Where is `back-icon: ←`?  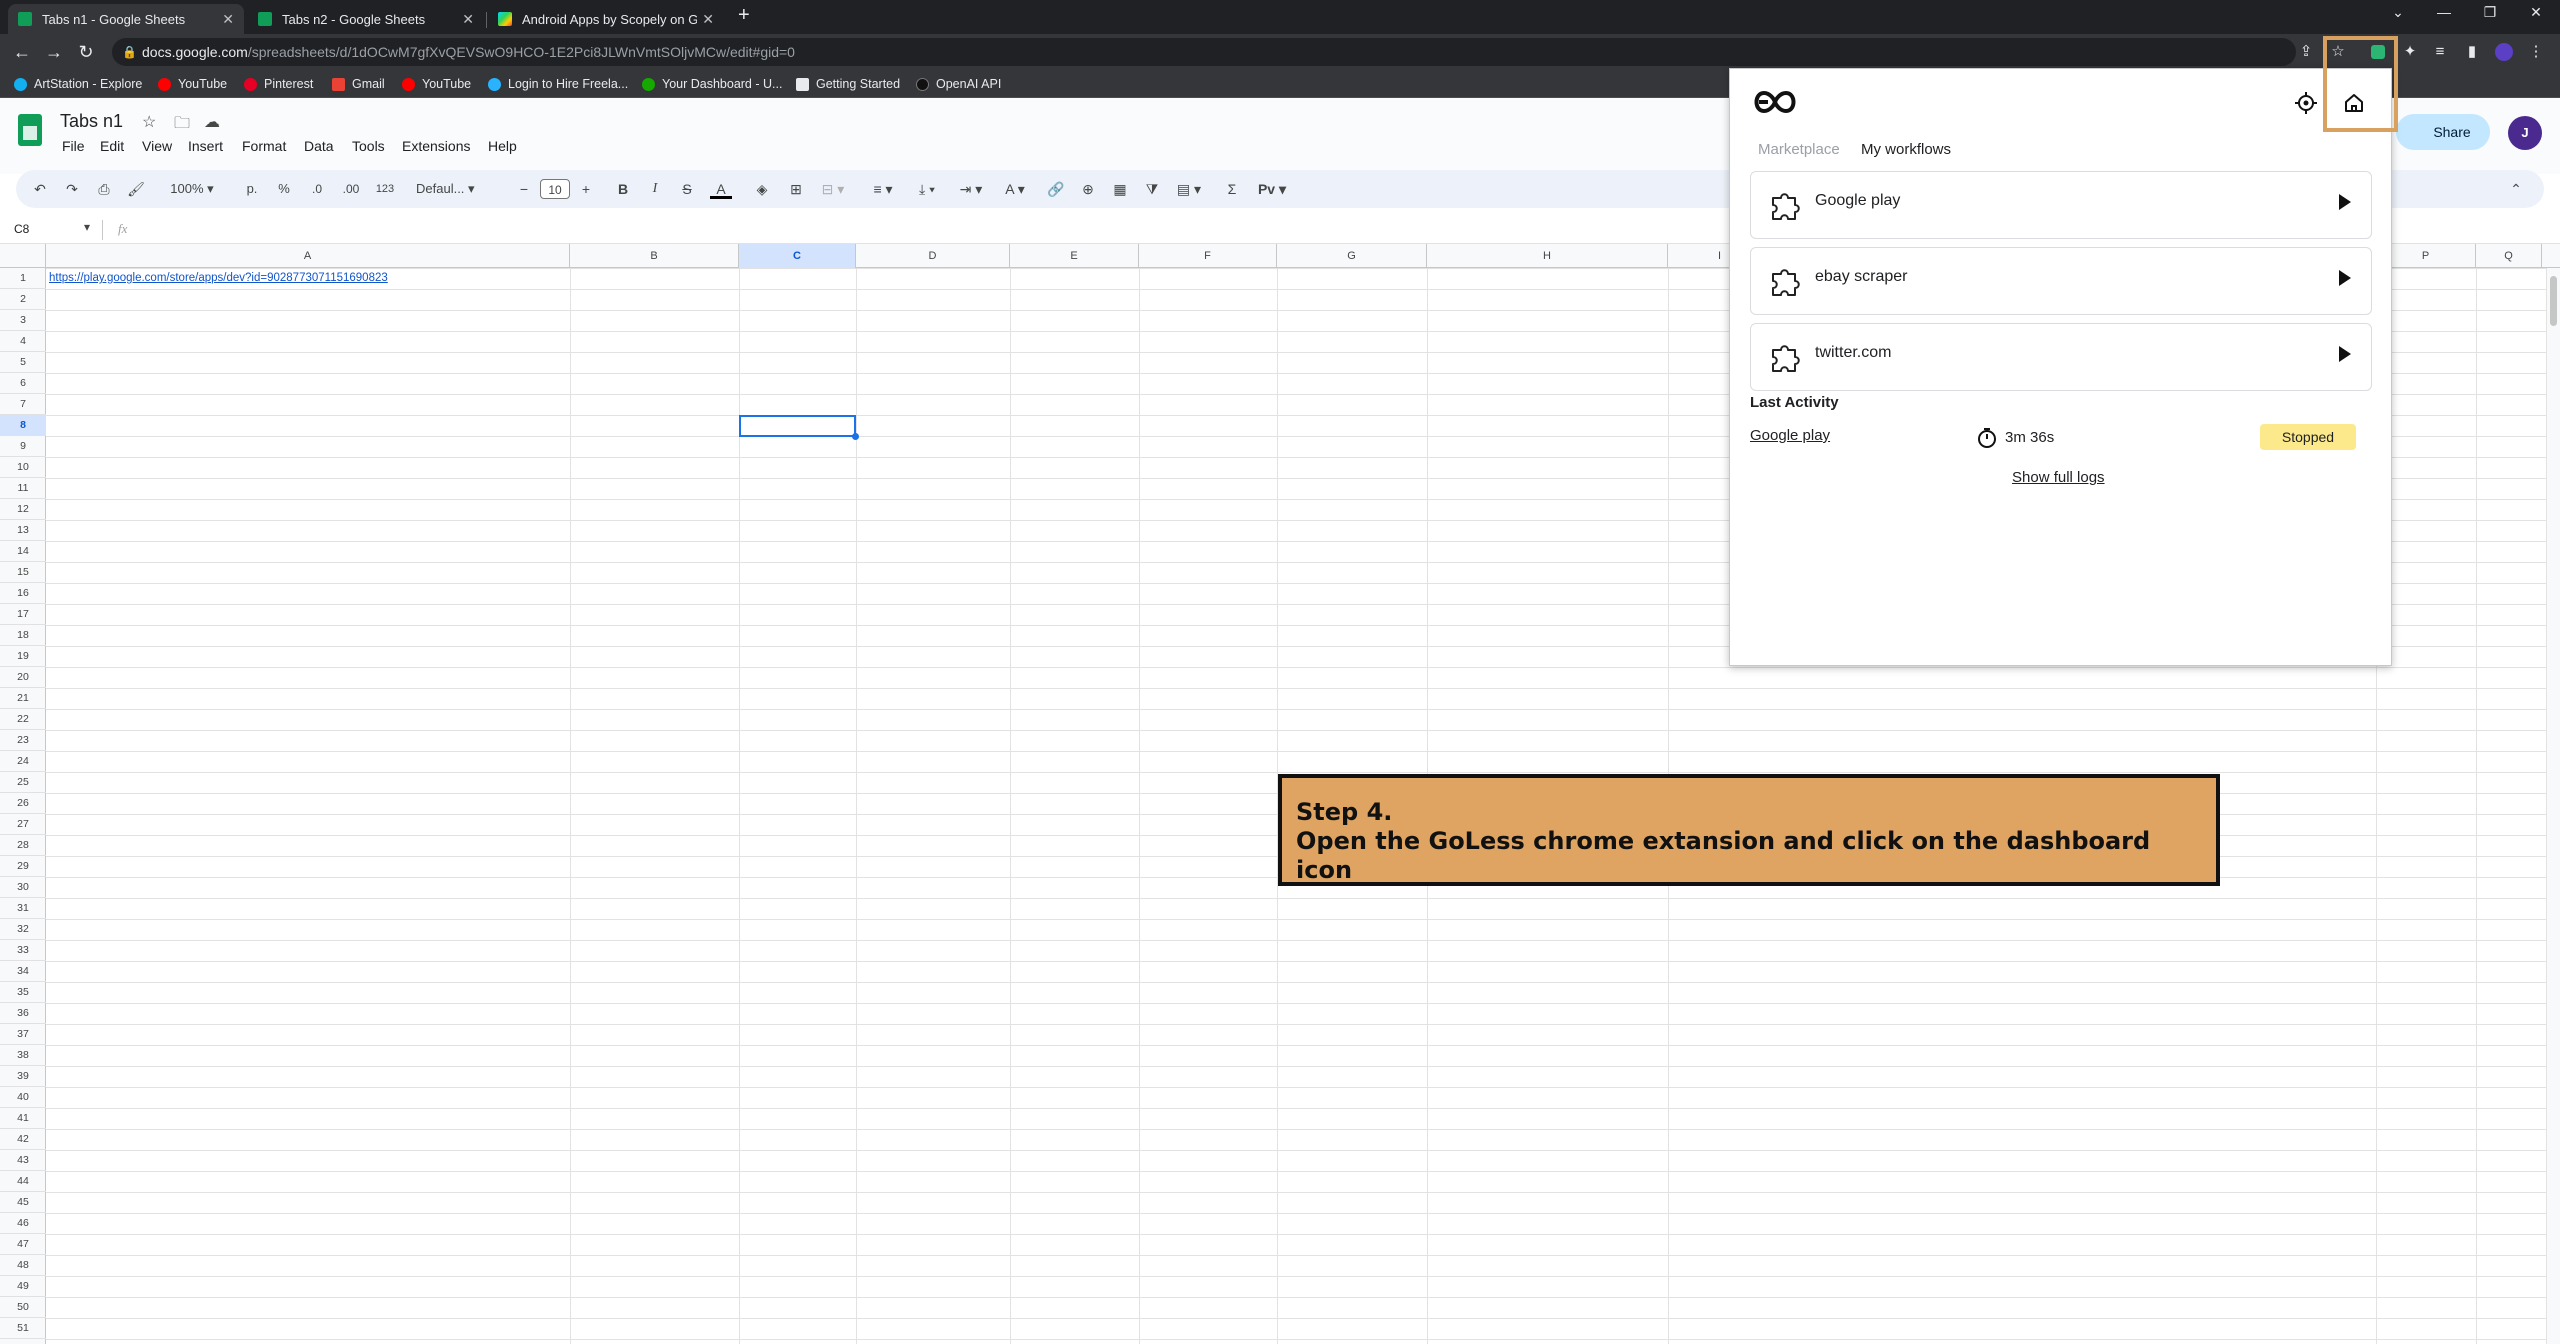
back-icon: ← is located at coordinates (22, 52).